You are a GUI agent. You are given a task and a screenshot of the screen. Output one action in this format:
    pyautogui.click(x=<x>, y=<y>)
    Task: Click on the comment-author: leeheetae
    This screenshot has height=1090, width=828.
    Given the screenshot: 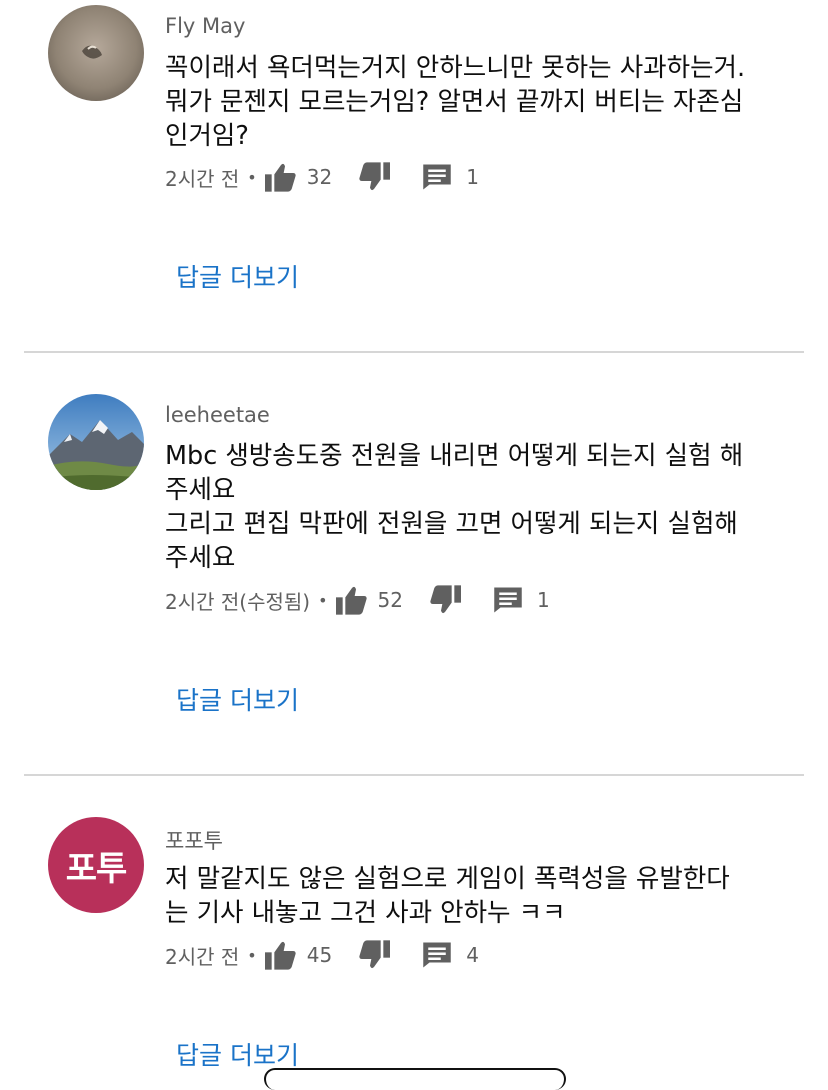 What is the action you would take?
    pyautogui.click(x=217, y=415)
    